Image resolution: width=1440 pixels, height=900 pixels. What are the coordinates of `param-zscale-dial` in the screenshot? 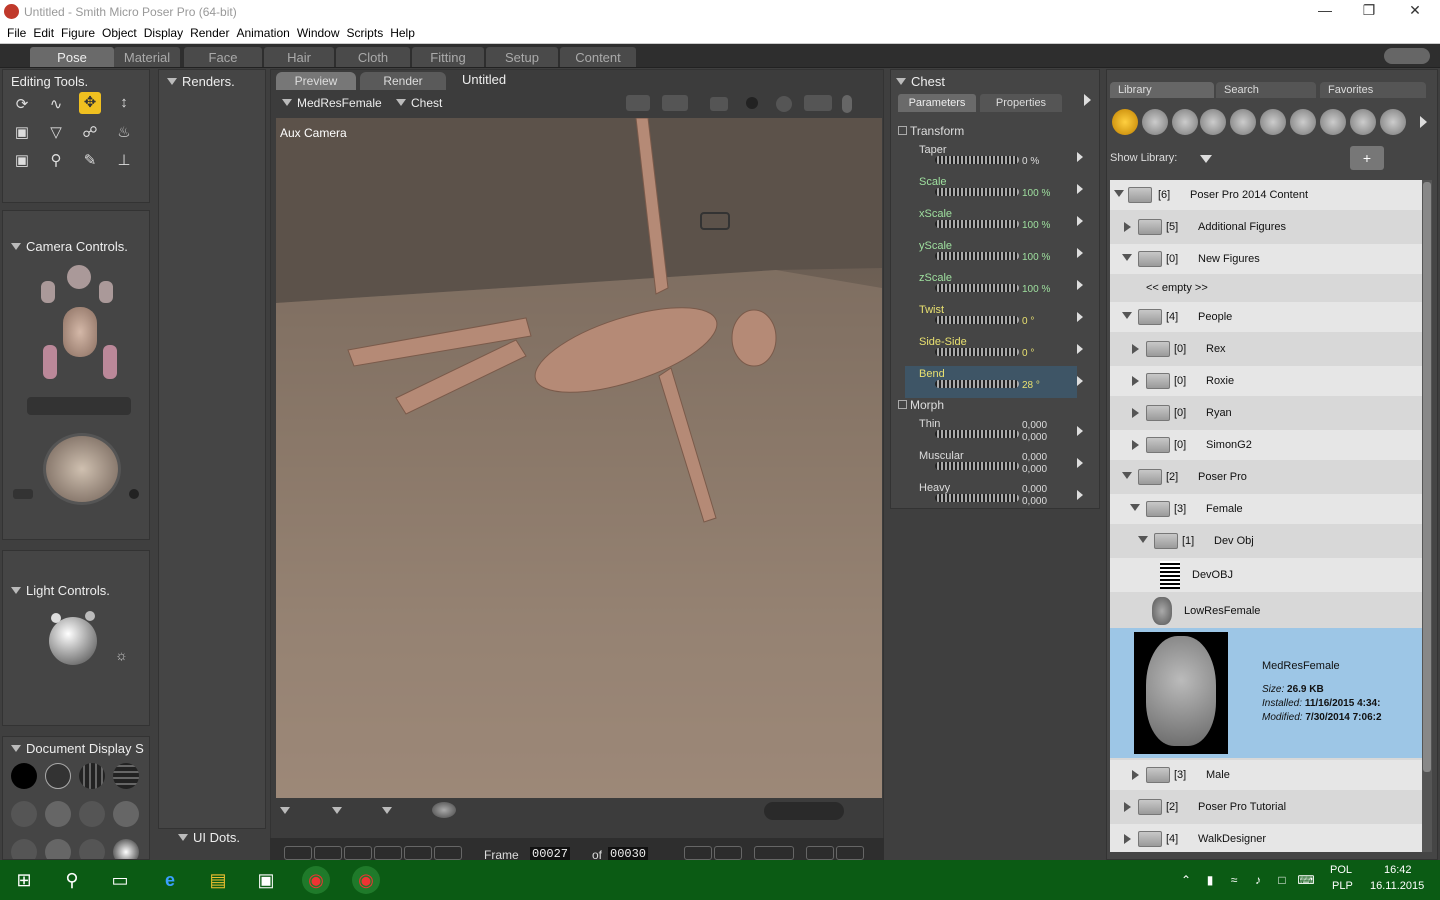 It's located at (977, 288).